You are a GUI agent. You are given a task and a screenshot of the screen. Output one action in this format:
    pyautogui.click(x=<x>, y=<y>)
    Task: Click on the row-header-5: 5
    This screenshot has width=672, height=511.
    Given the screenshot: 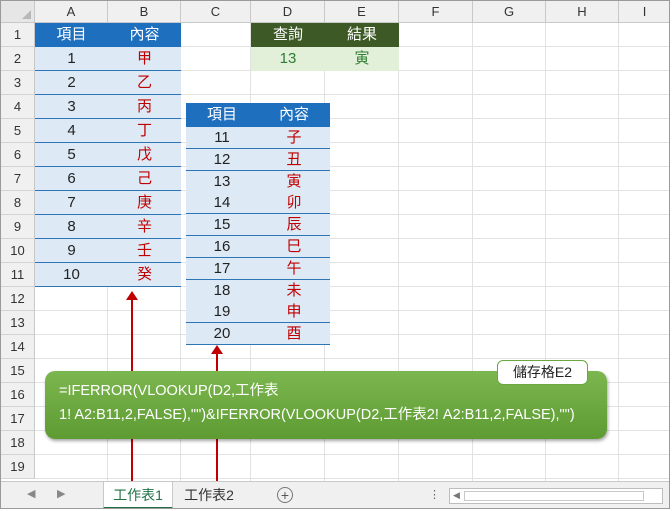 What is the action you would take?
    pyautogui.click(x=18, y=131)
    